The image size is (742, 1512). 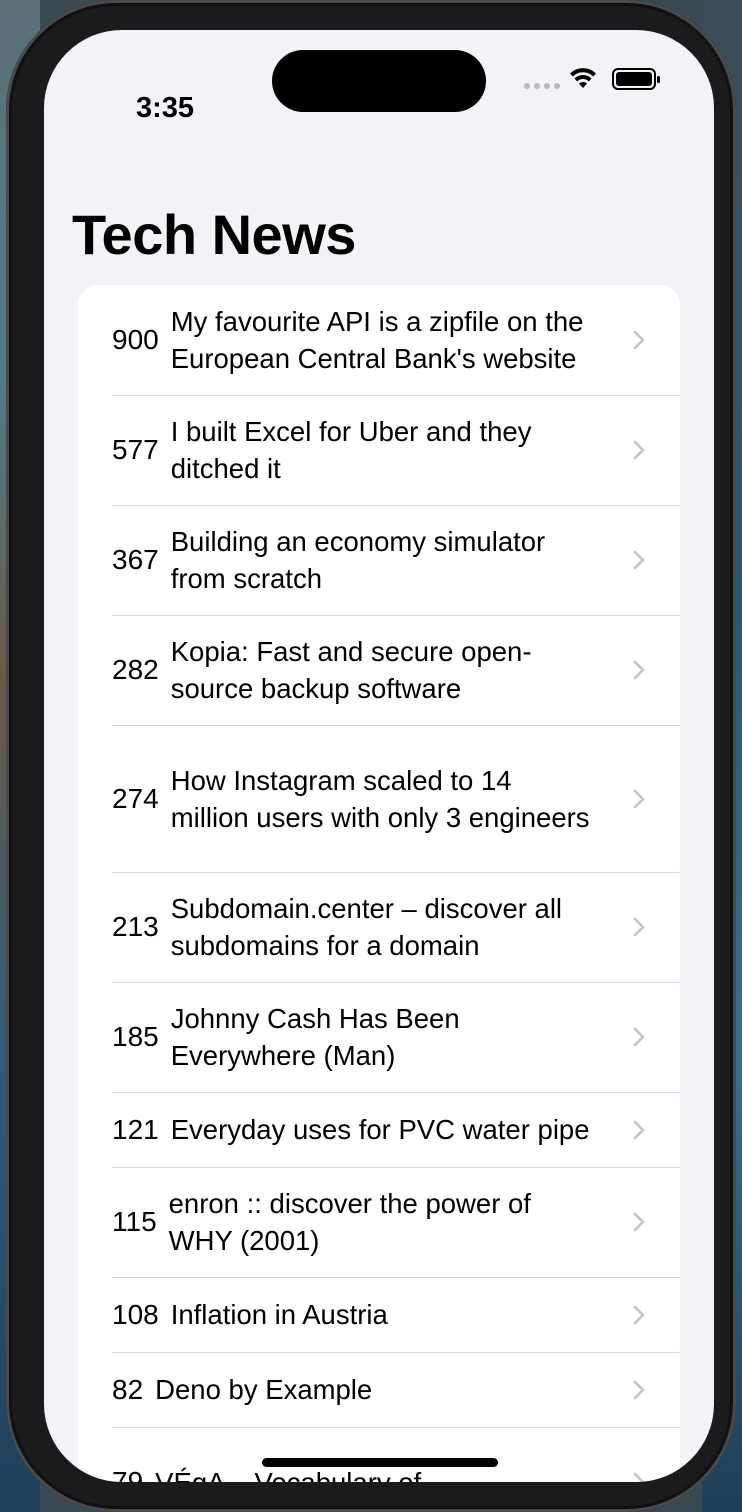 I want to click on item-score: 577, so click(x=135, y=449).